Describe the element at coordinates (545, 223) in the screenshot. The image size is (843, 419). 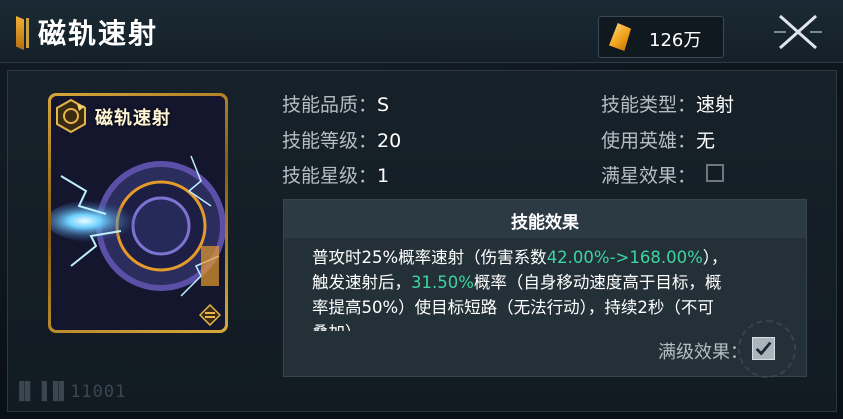
I see `skill-effect-title: 技能效果` at that location.